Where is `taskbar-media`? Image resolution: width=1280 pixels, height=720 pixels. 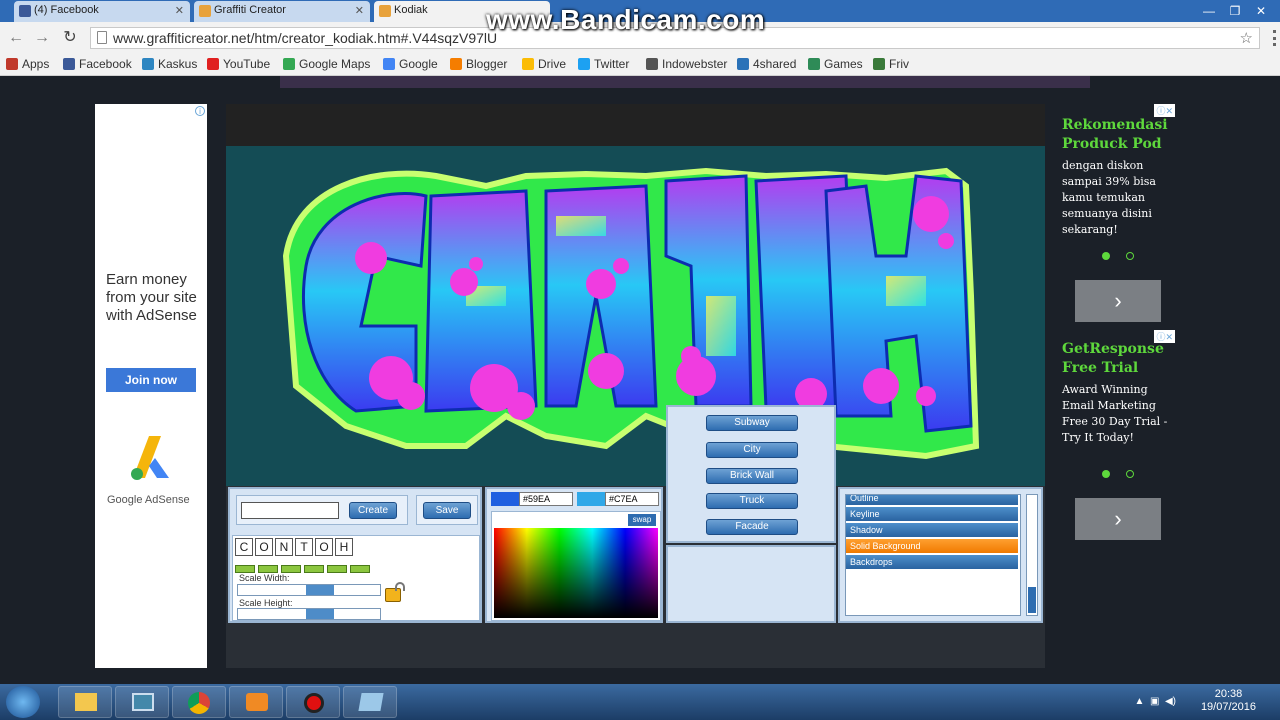 taskbar-media is located at coordinates (256, 702).